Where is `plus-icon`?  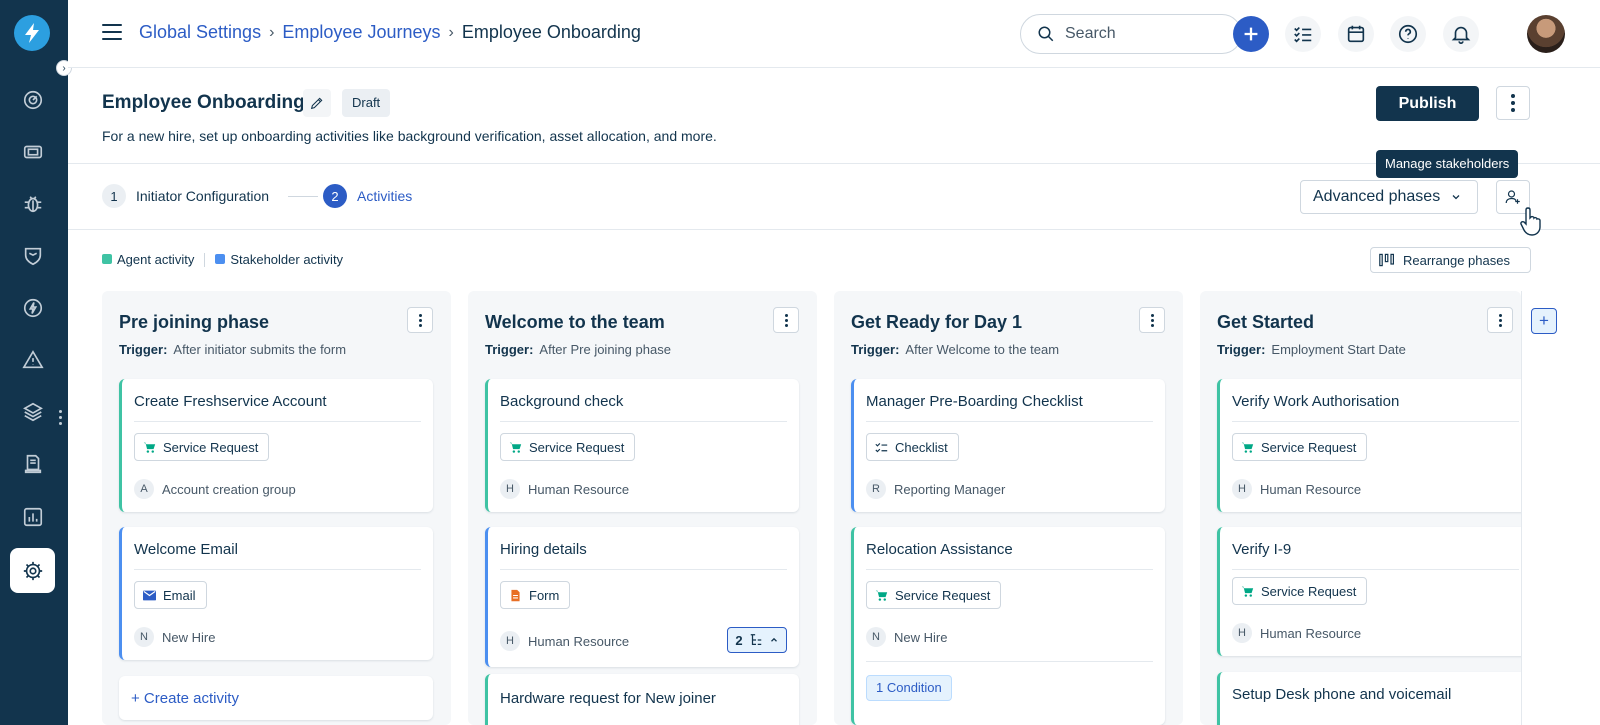 plus-icon is located at coordinates (1251, 34).